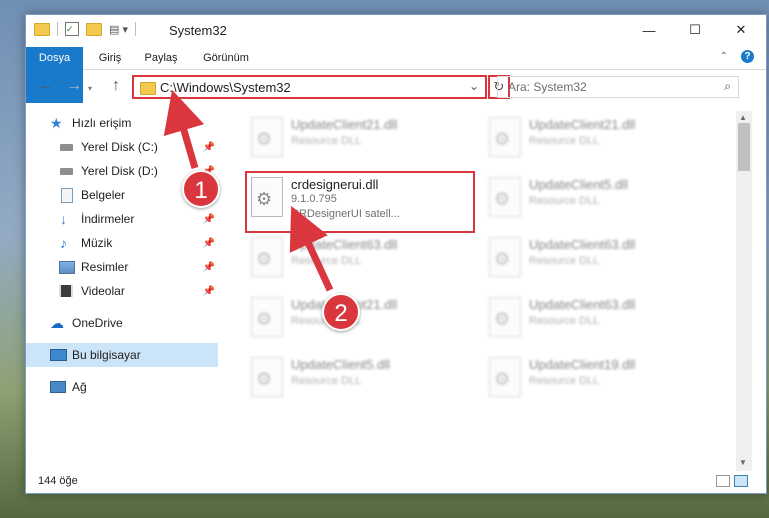  I want to click on star-icon: ★, so click(56, 122).